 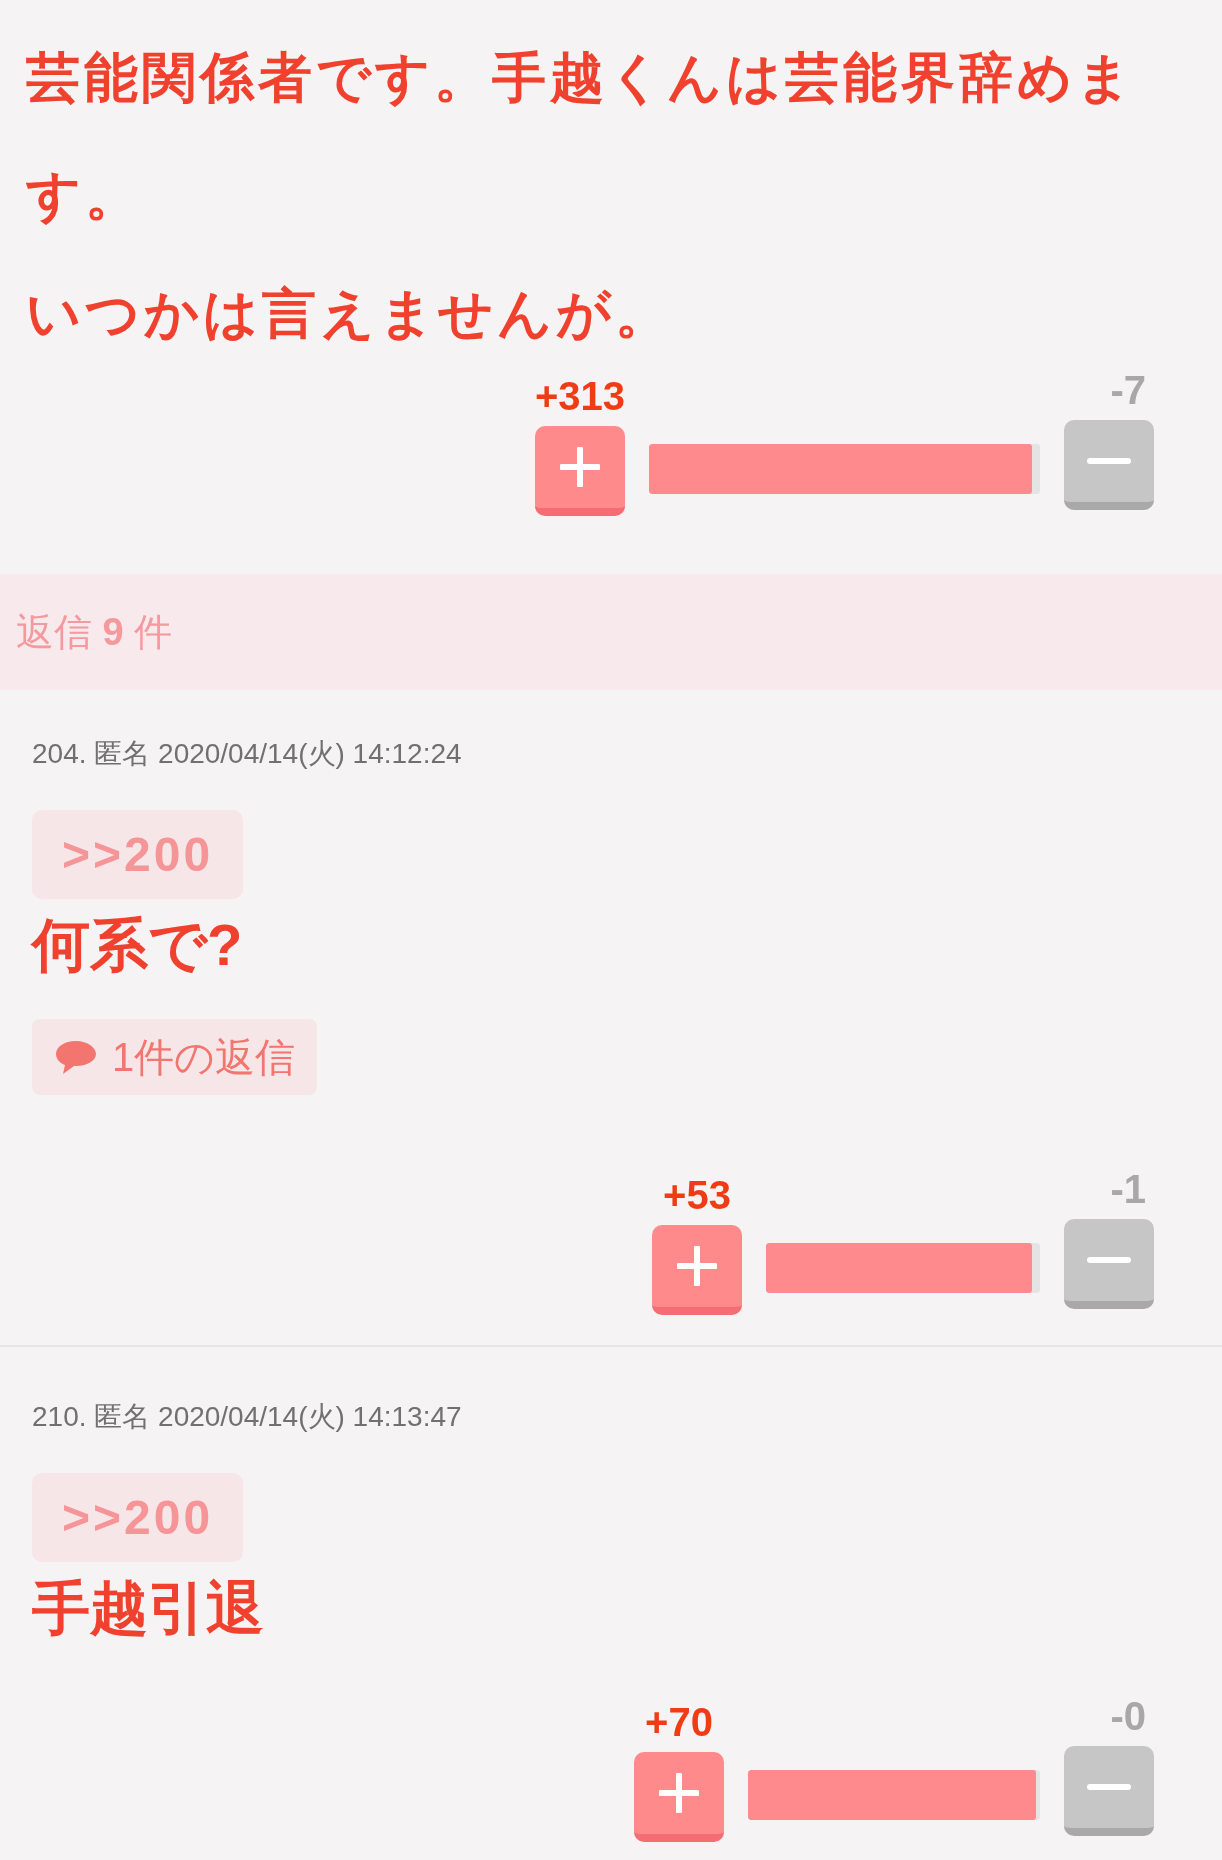 What do you see at coordinates (350, 313) in the screenshot?
I see `post-text: いつかは言えませんが。` at bounding box center [350, 313].